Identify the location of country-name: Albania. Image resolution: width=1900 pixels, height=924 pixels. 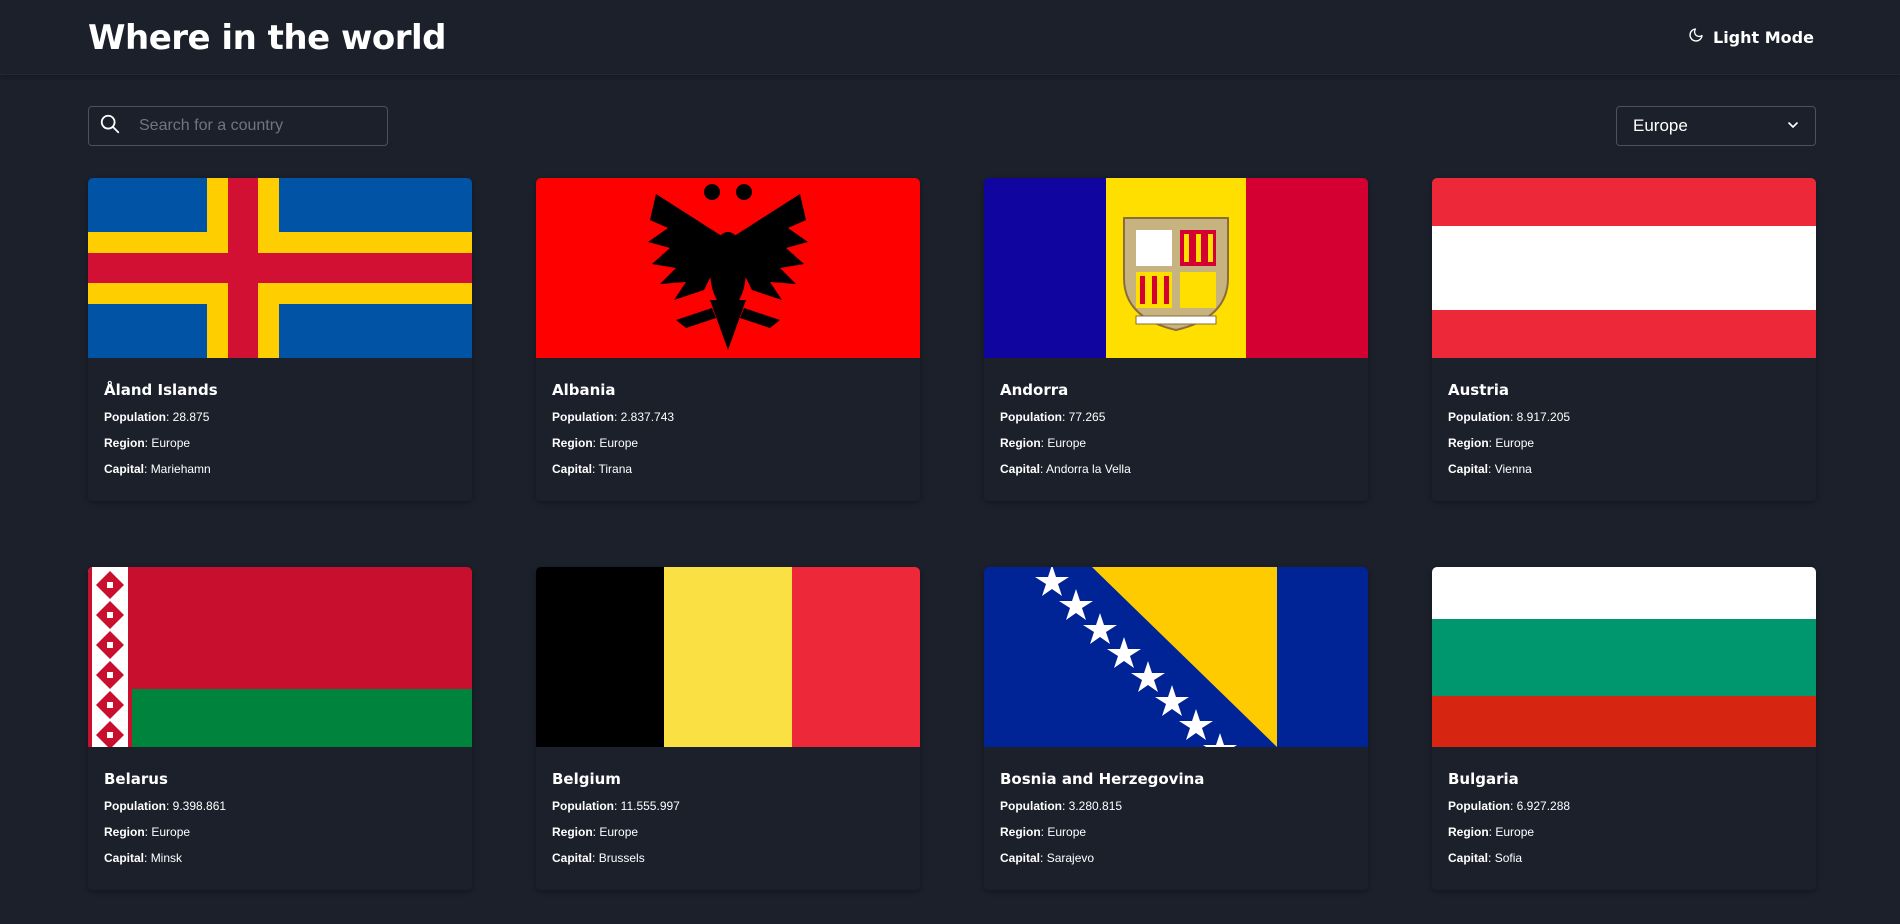
(584, 390).